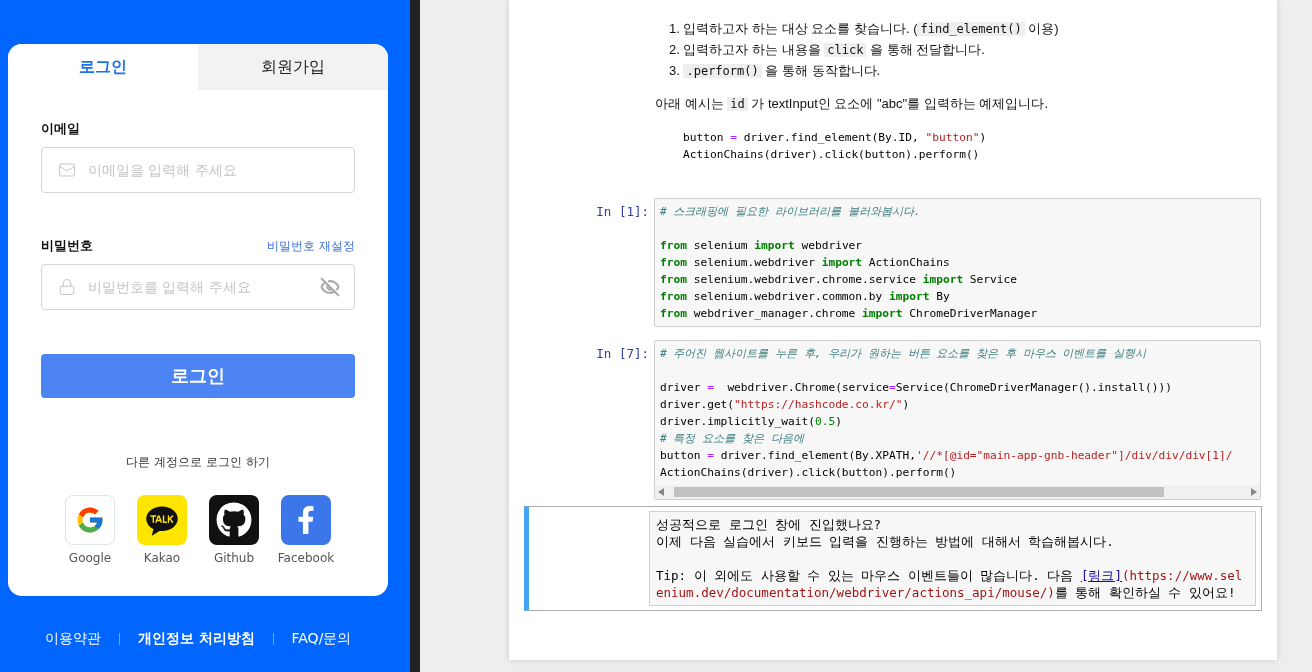 This screenshot has width=1312, height=672. What do you see at coordinates (732, 439) in the screenshot?
I see `code-line: # 특정 요소를 찾은 다음에` at bounding box center [732, 439].